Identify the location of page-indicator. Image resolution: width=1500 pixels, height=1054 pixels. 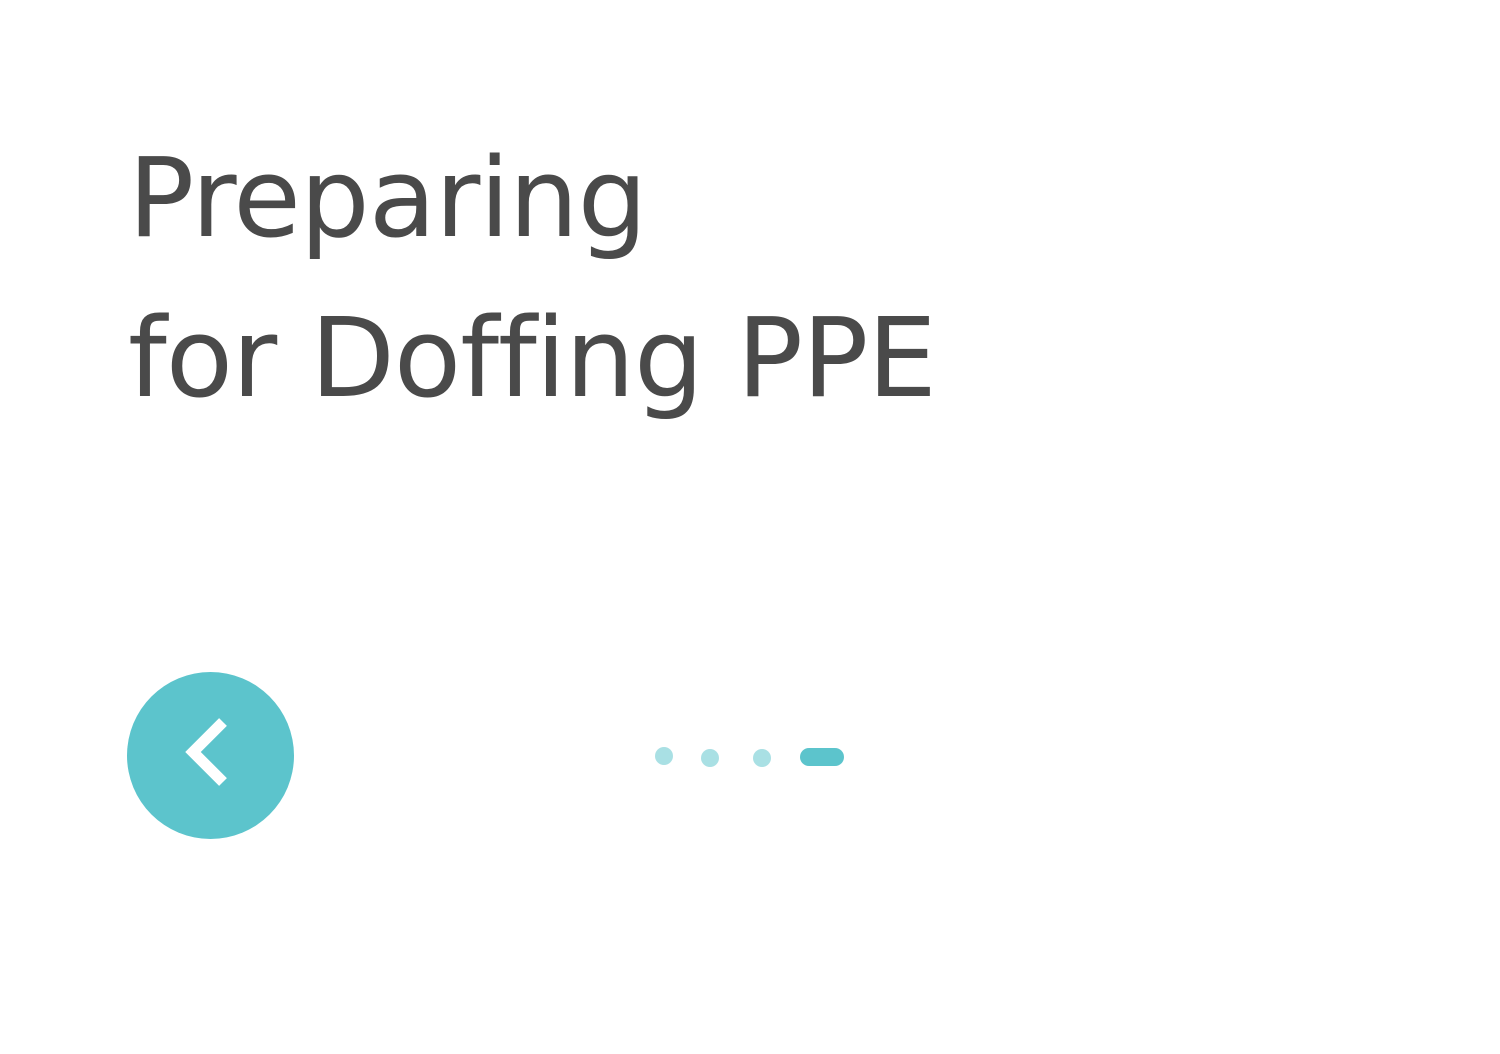
(755, 757).